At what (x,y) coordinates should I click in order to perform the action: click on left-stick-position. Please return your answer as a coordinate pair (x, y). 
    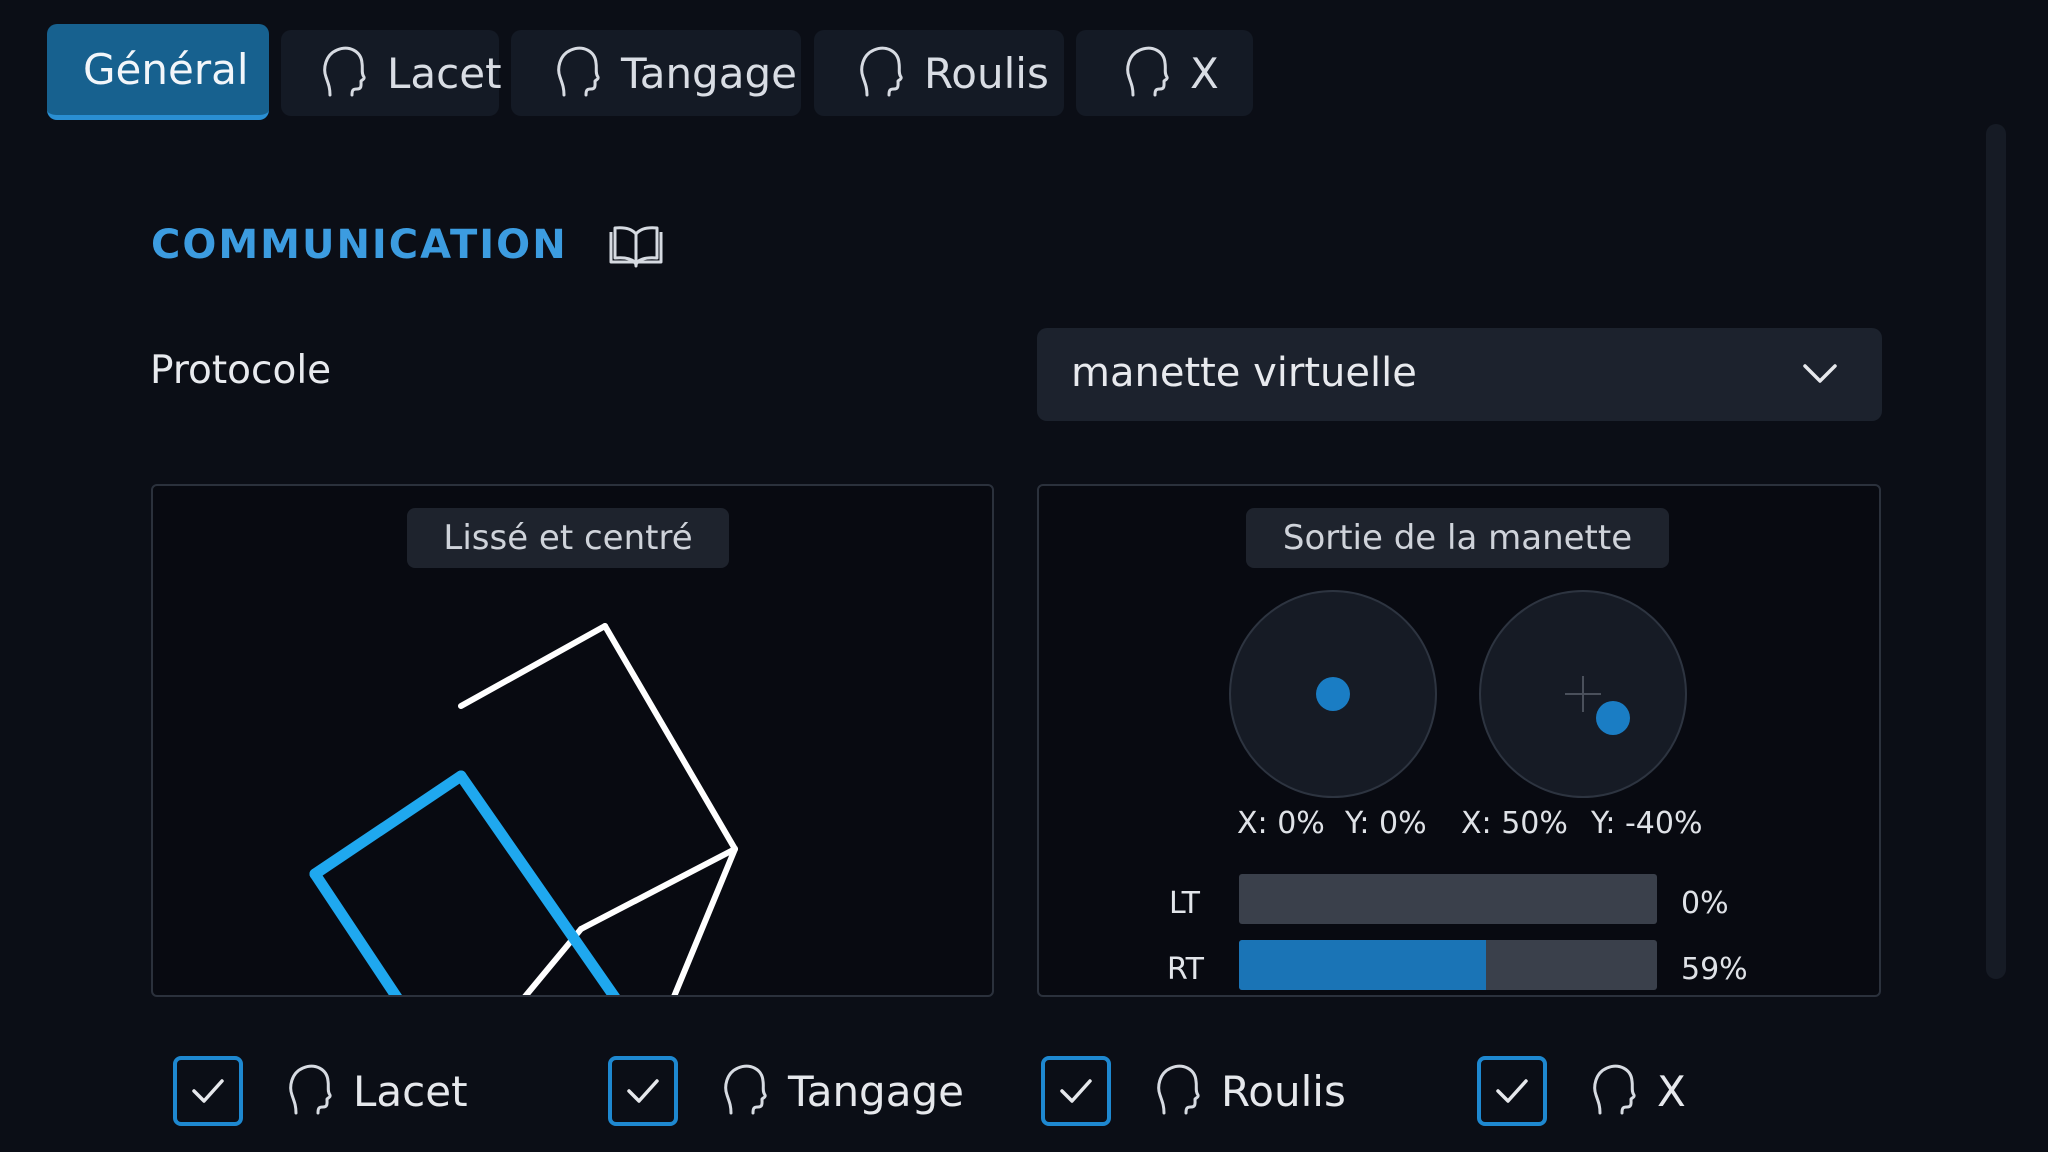
    Looking at the image, I should click on (1333, 694).